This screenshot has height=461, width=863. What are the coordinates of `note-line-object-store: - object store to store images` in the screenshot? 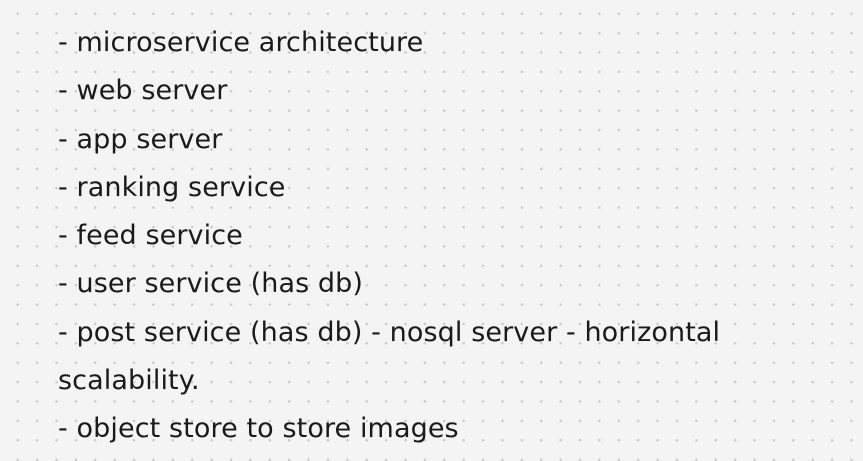 It's located at (258, 429).